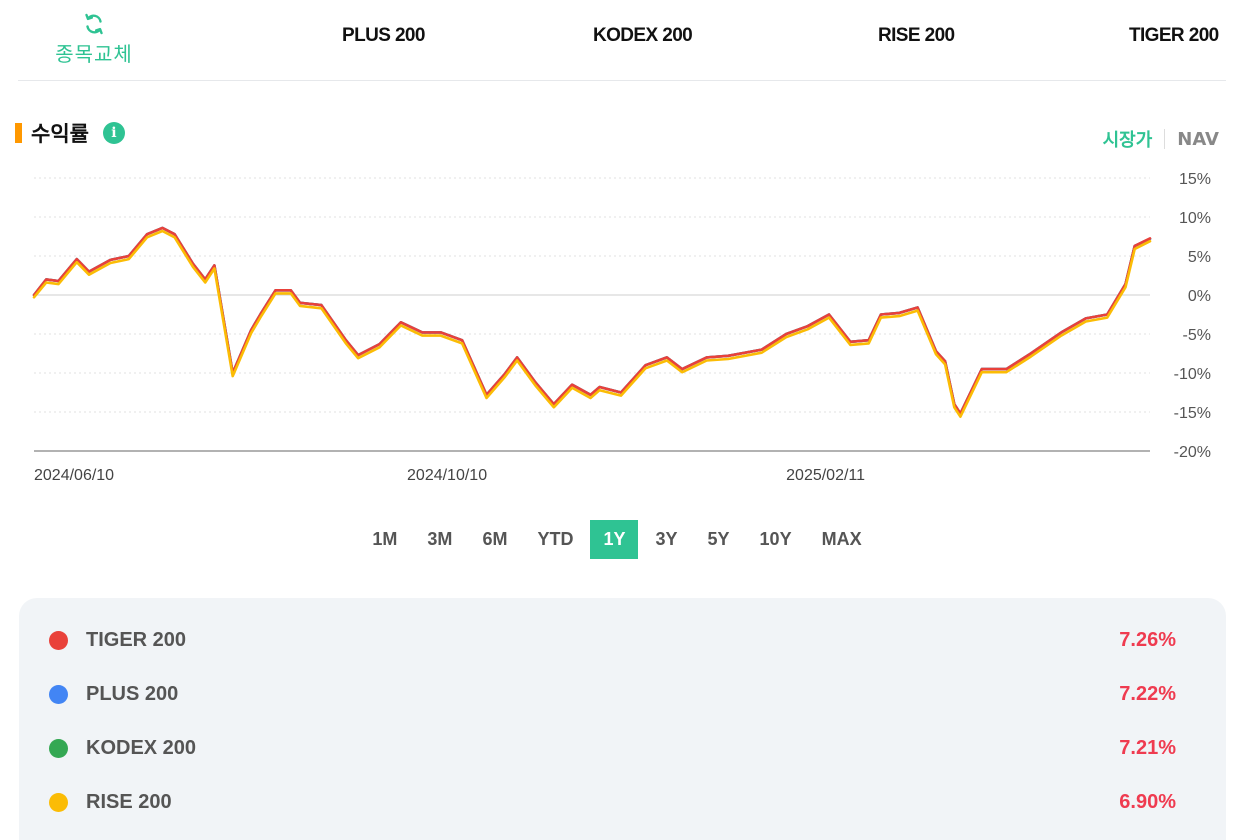  I want to click on y-tick-label: -20%, so click(1192, 452).